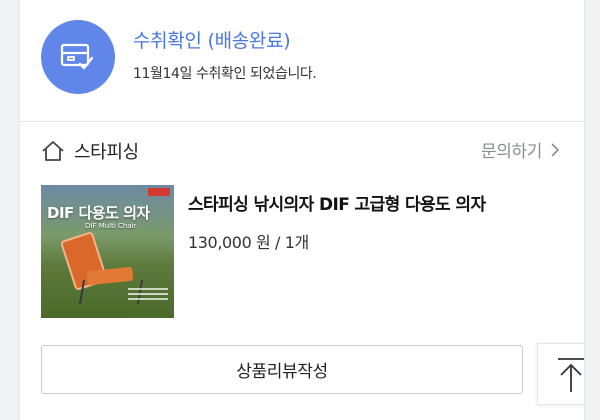 The image size is (600, 420). I want to click on scroll-to-top-button, so click(560, 374).